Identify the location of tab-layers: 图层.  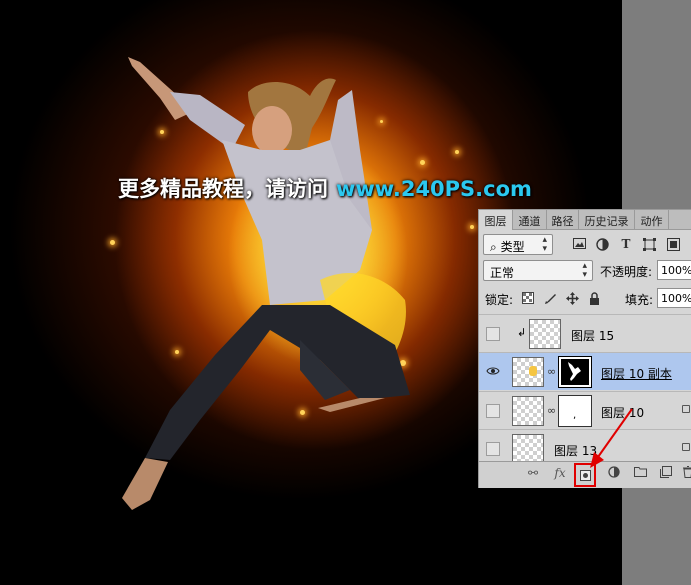
(496, 220).